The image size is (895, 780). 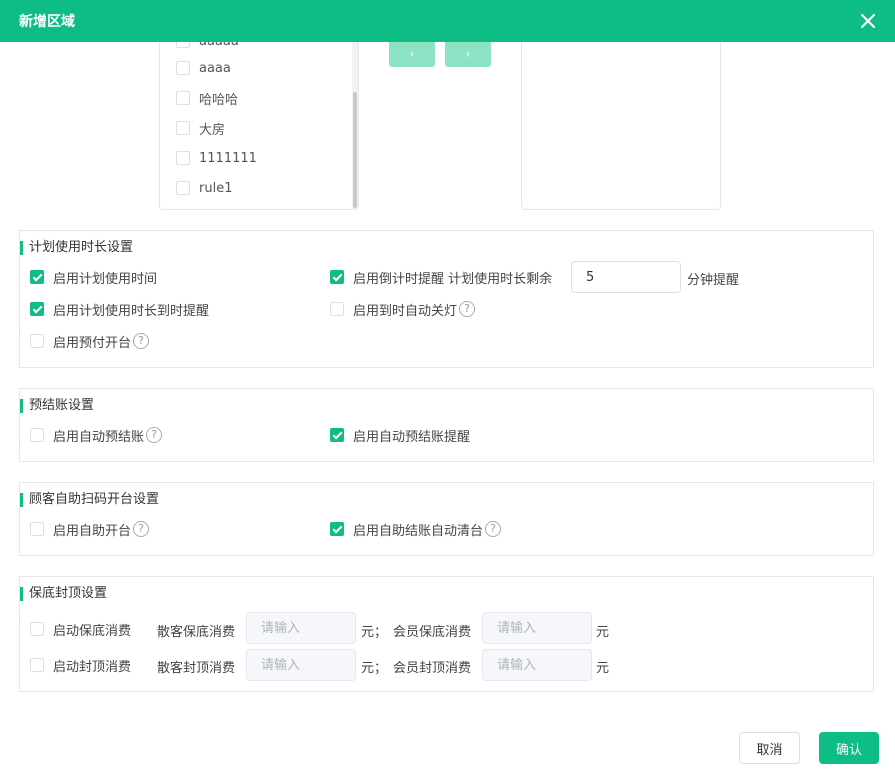 I want to click on option-label: 启用自助结账自动清台, so click(x=418, y=531).